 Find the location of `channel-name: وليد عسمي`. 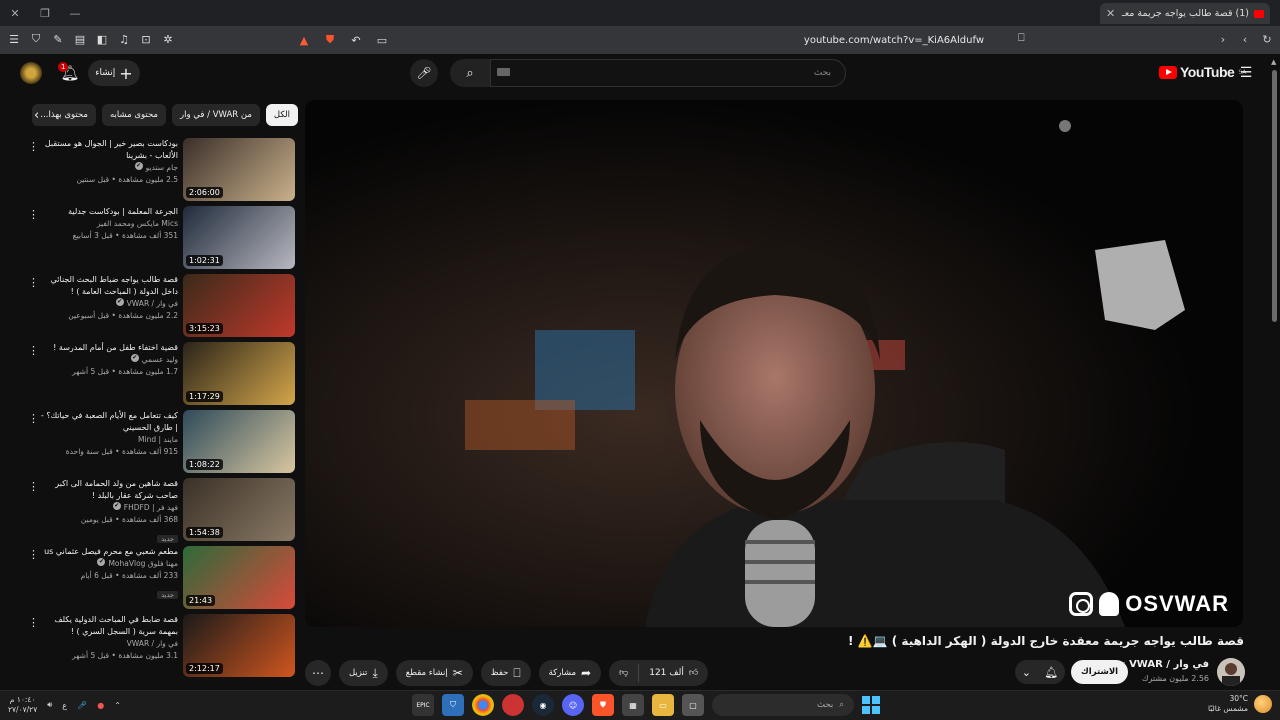

channel-name: وليد عسمي is located at coordinates (160, 360).